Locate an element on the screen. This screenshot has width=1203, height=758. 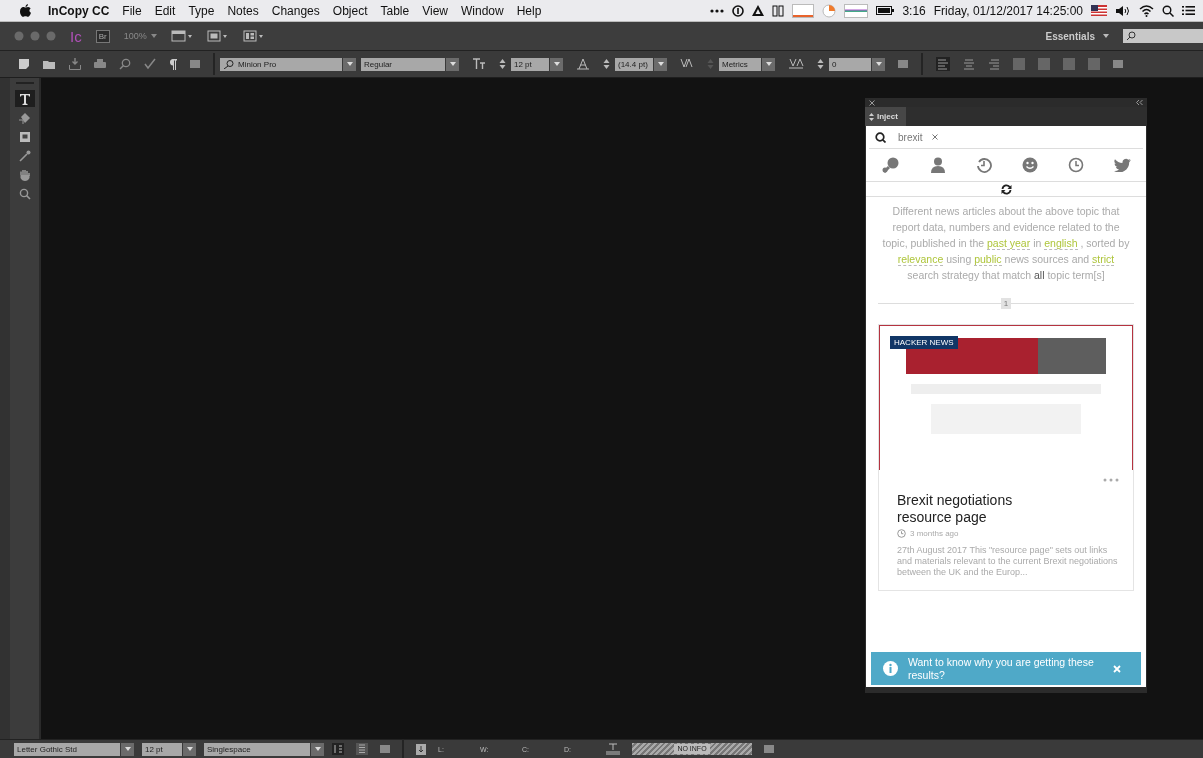
topic-search-field: brexit is located at coordinates (1006, 137).